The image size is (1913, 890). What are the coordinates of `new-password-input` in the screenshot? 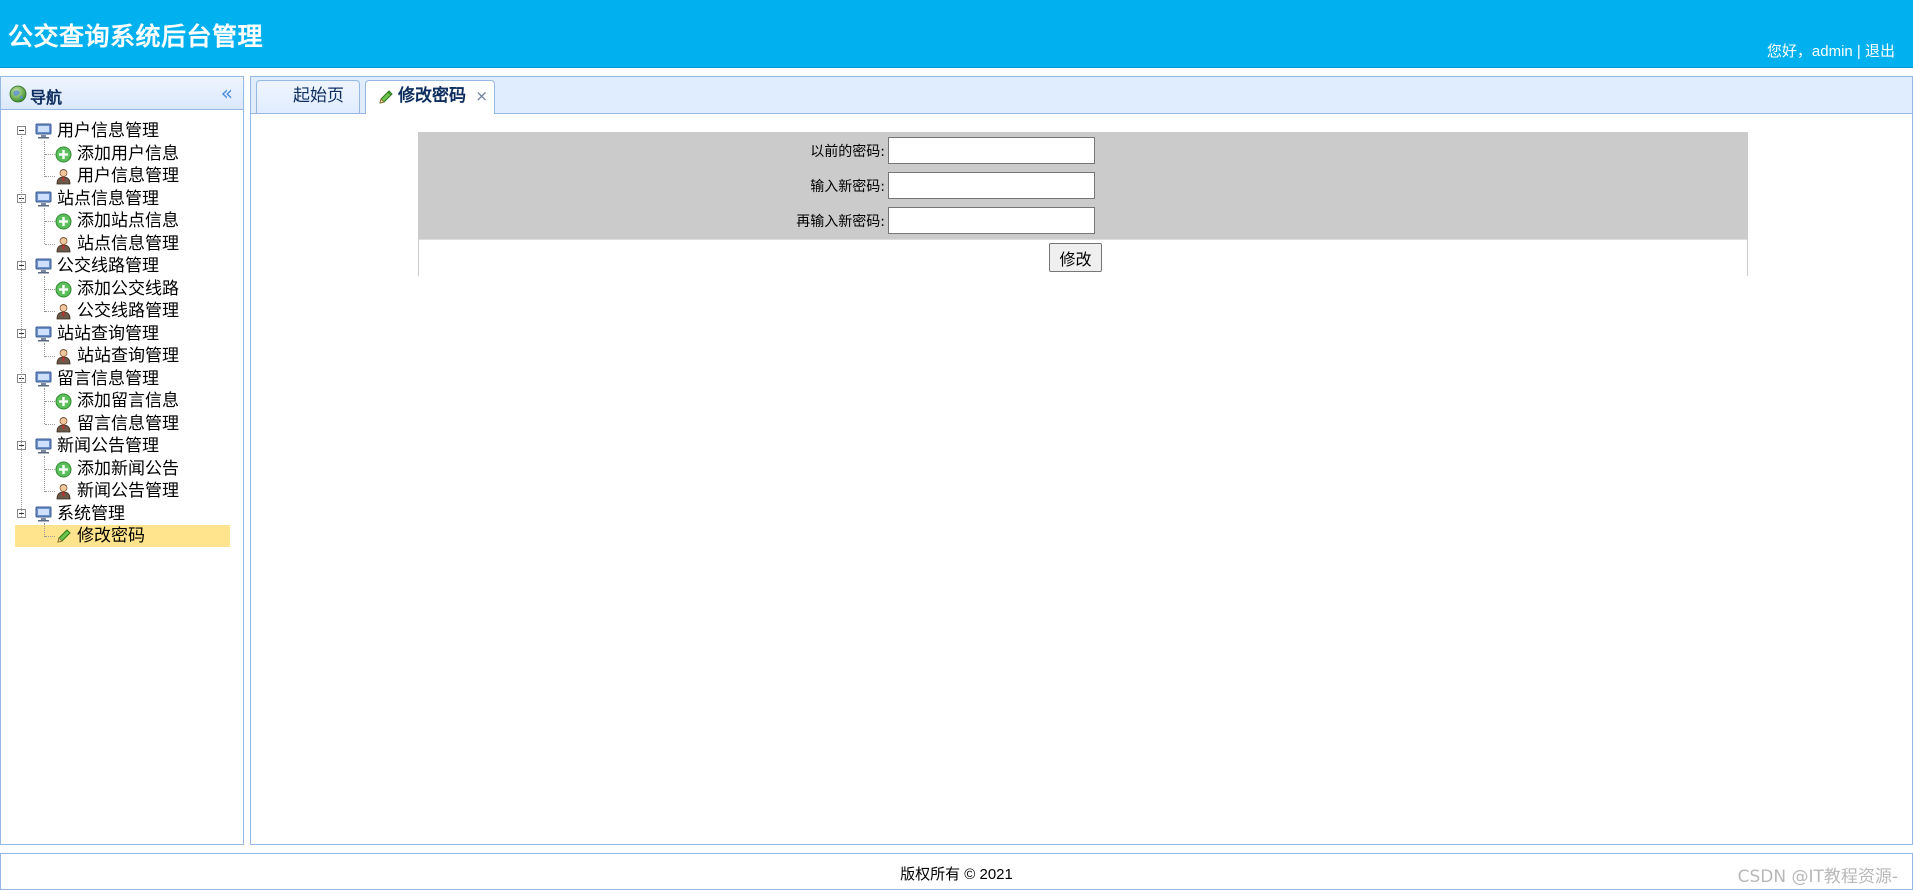 It's located at (991, 185).